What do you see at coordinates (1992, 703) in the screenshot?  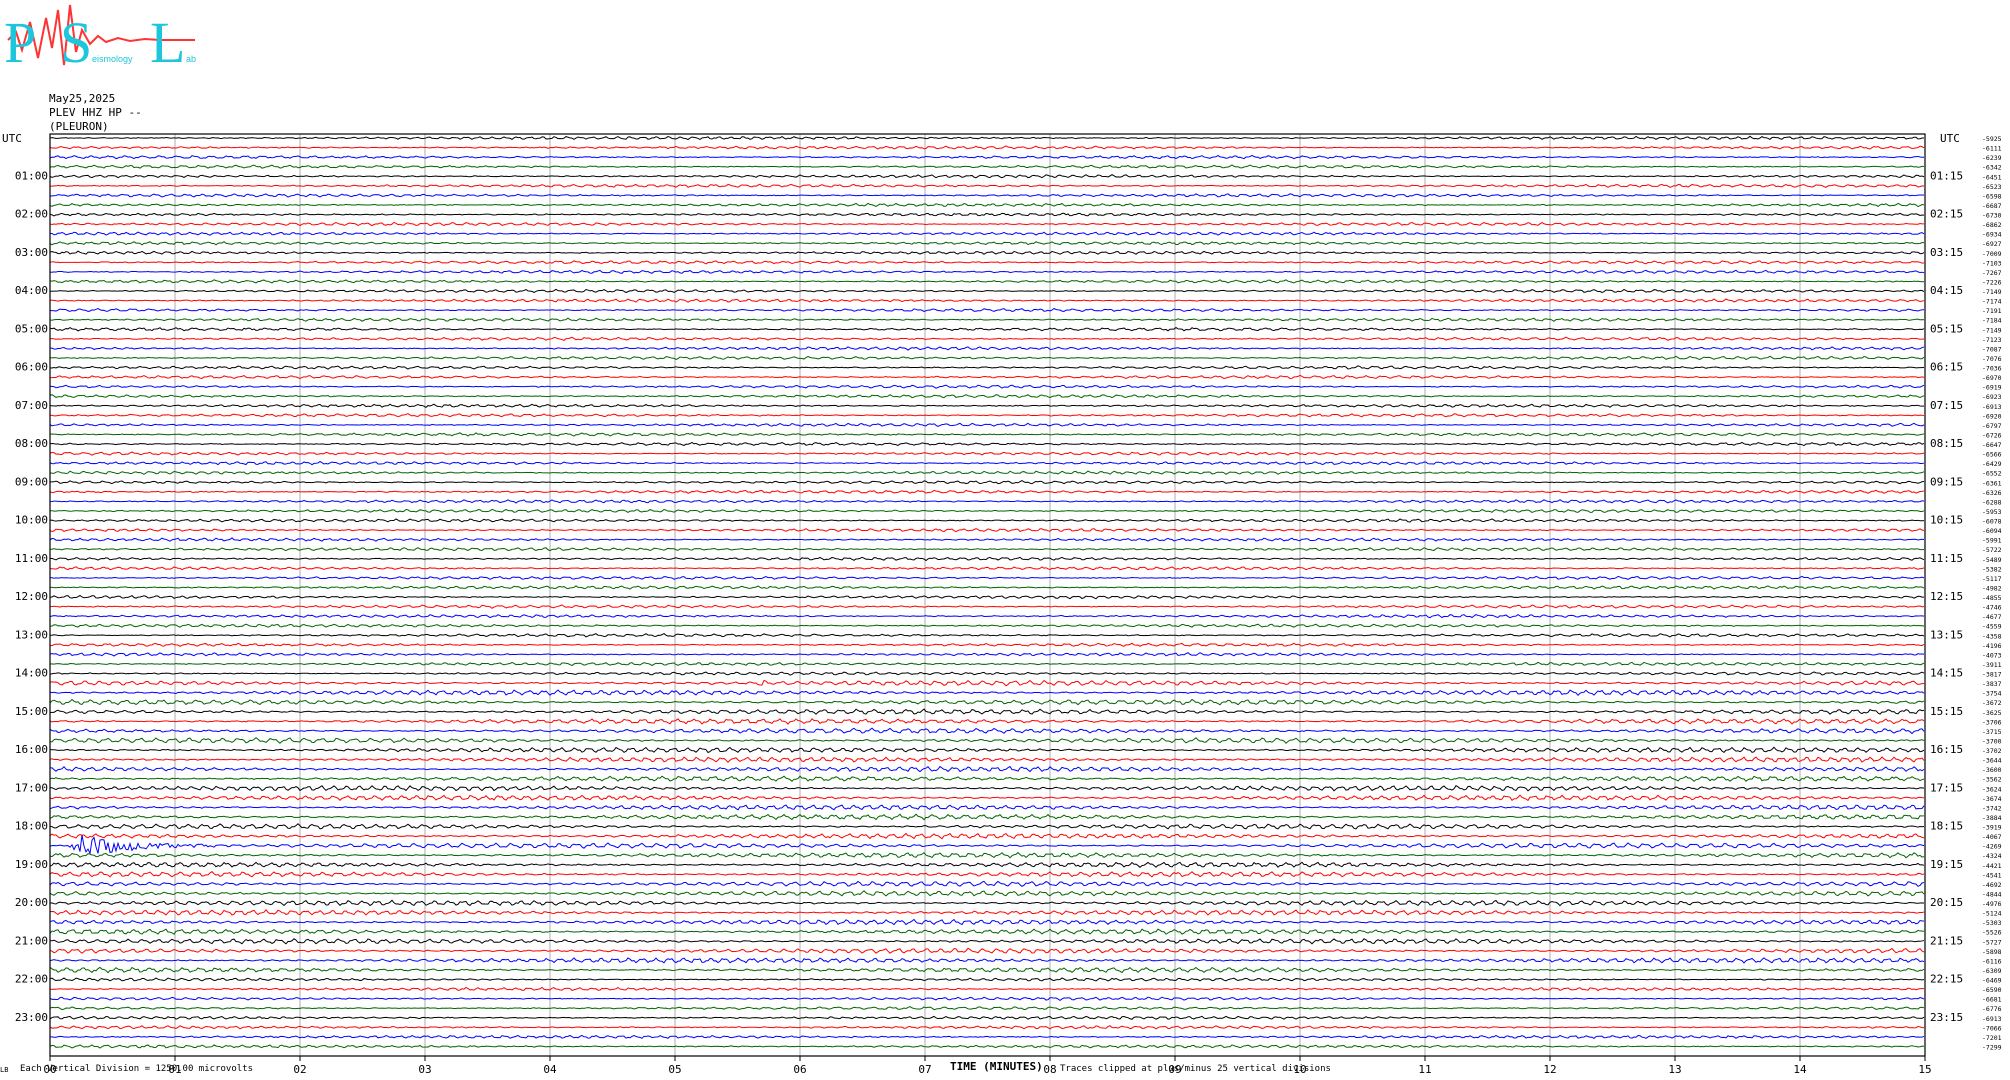 I see `trace-offset-label: -3672` at bounding box center [1992, 703].